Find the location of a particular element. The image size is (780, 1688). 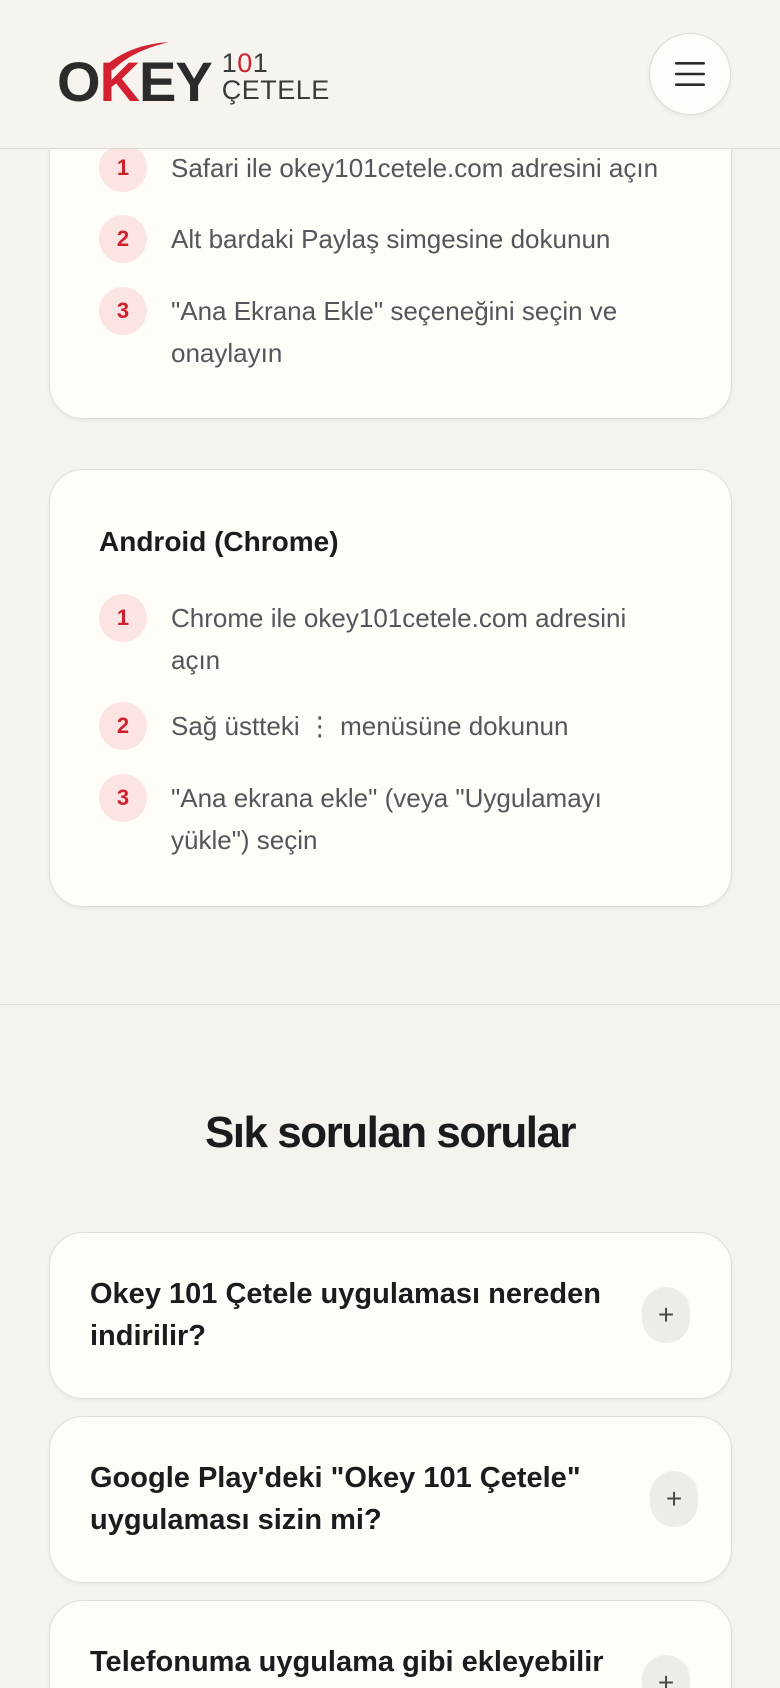

hamburger-icon is located at coordinates (690, 74).